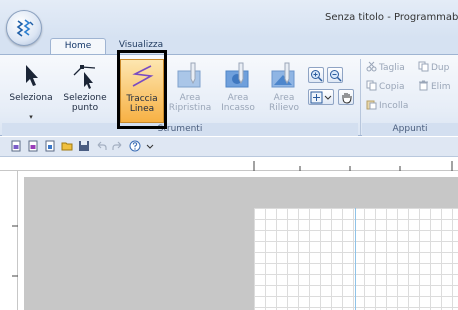 The width and height of the screenshot is (458, 310). Describe the element at coordinates (135, 146) in the screenshot. I see `help-icon` at that location.